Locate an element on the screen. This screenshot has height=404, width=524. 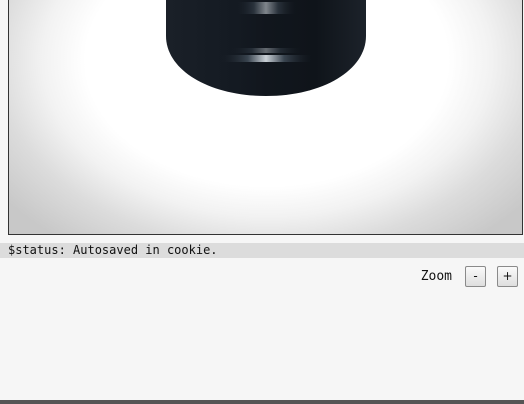
zoom-controls: Zoom - + is located at coordinates (469, 276).